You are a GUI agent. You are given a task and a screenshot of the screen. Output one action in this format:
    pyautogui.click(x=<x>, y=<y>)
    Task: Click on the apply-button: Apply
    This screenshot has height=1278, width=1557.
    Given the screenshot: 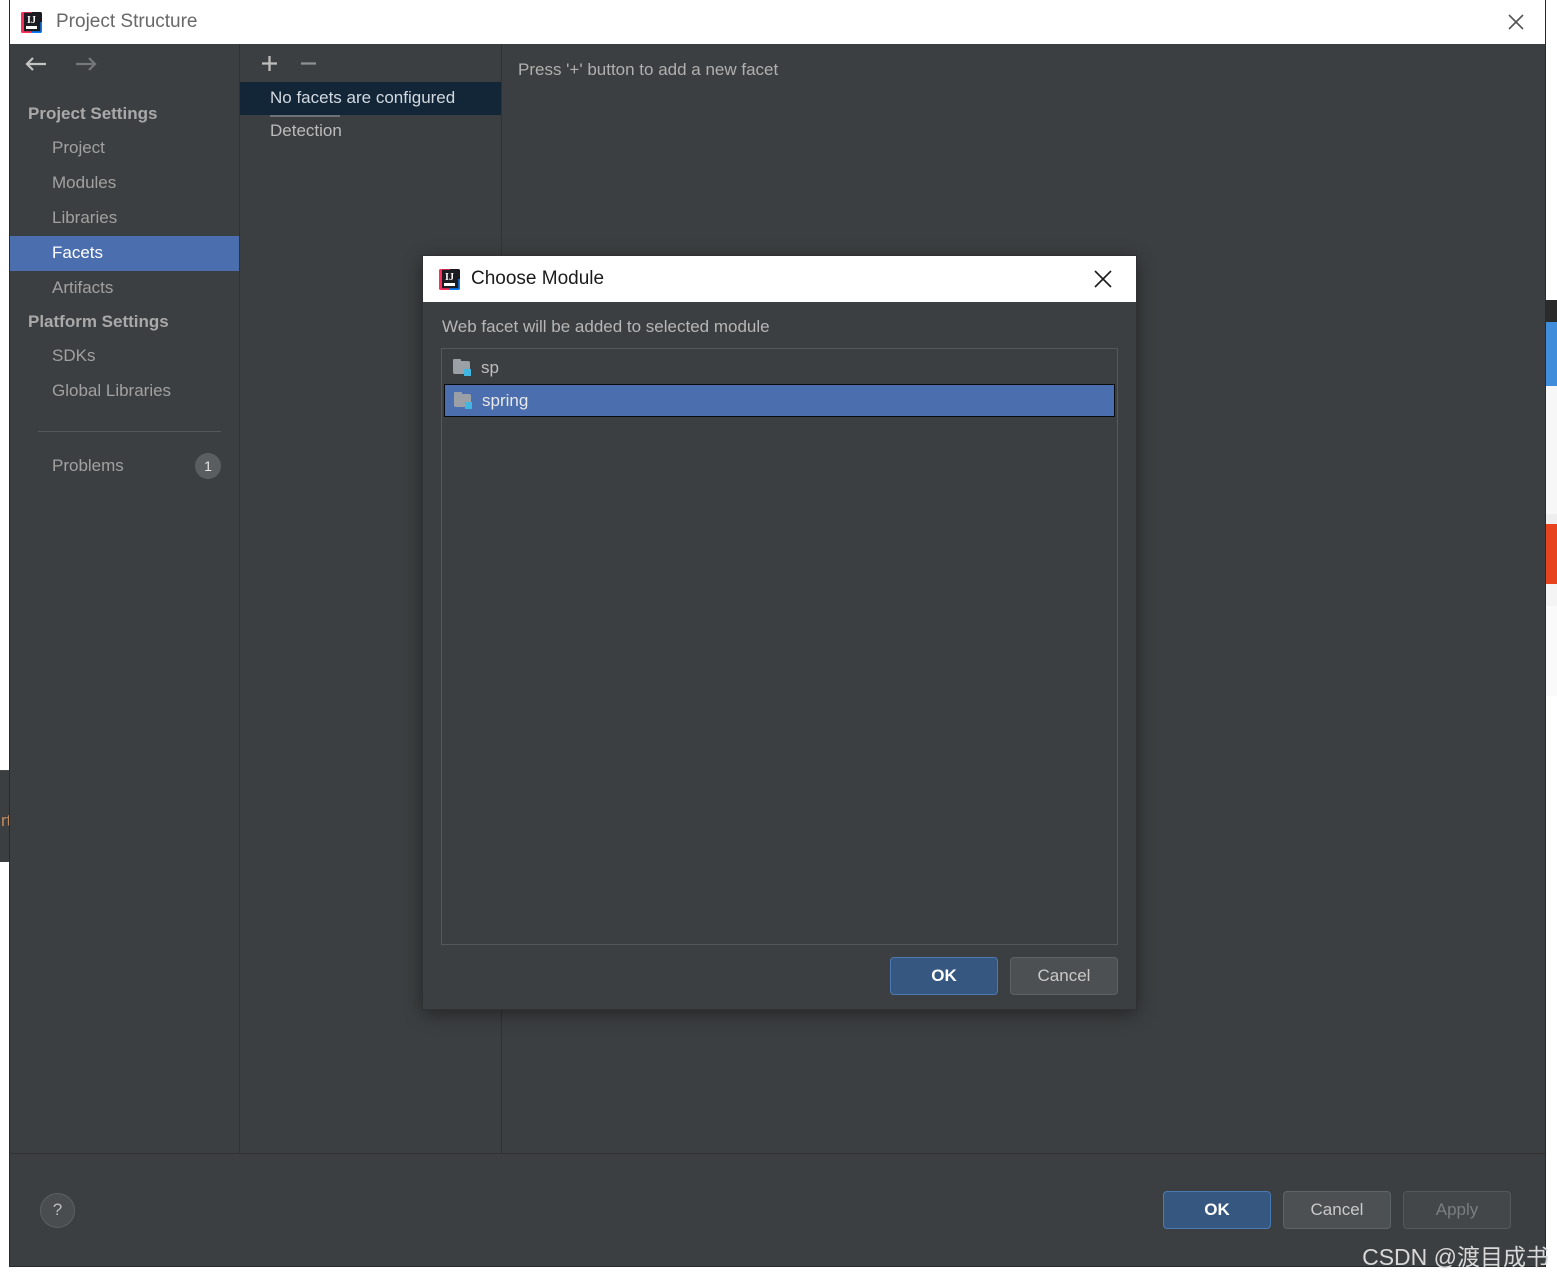 What is the action you would take?
    pyautogui.click(x=1457, y=1210)
    